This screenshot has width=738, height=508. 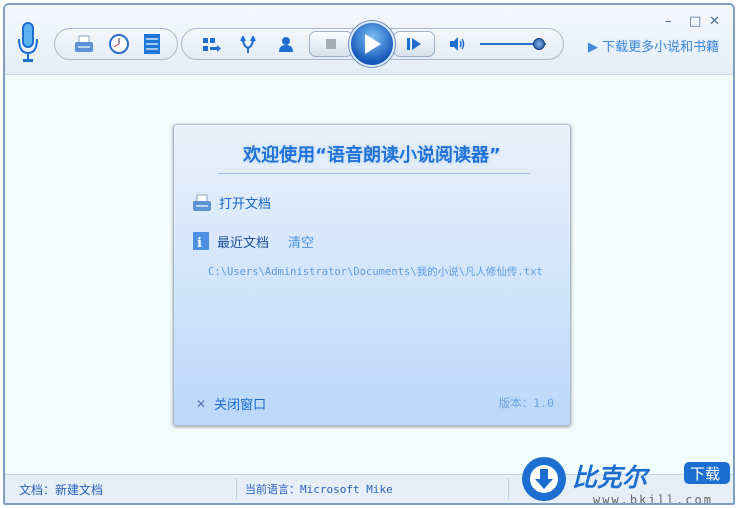 What do you see at coordinates (653, 499) in the screenshot?
I see `svg-text: www.bkill.com` at bounding box center [653, 499].